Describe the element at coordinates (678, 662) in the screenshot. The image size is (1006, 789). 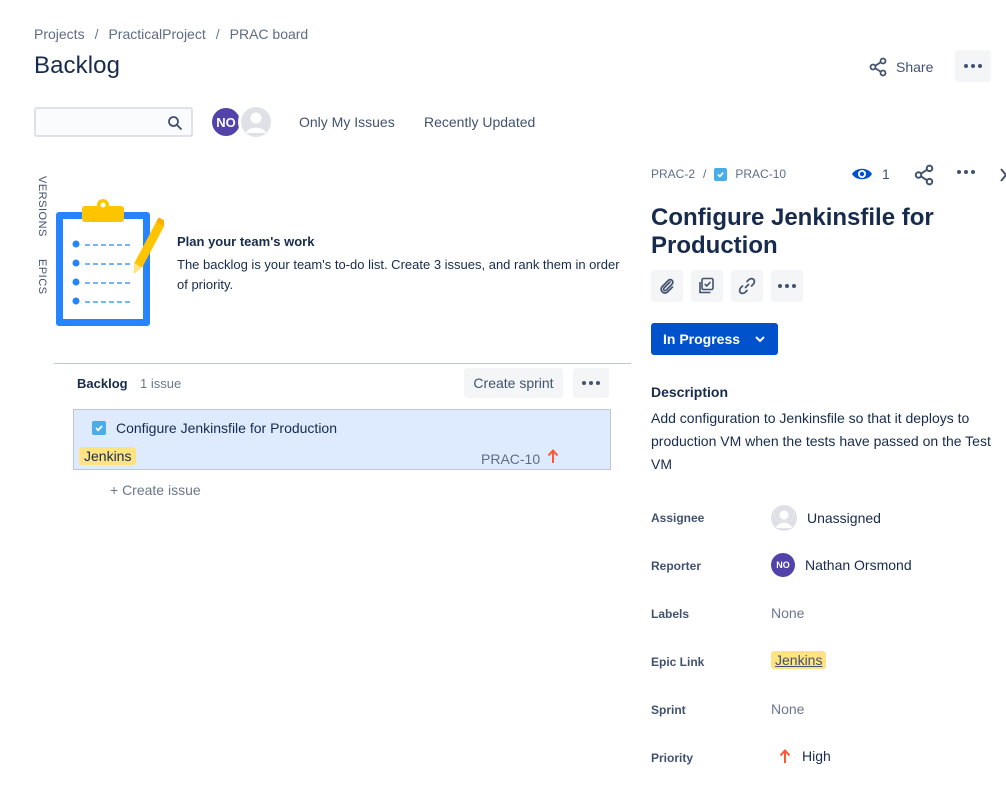
I see `epic-link-label: Epic Link` at that location.